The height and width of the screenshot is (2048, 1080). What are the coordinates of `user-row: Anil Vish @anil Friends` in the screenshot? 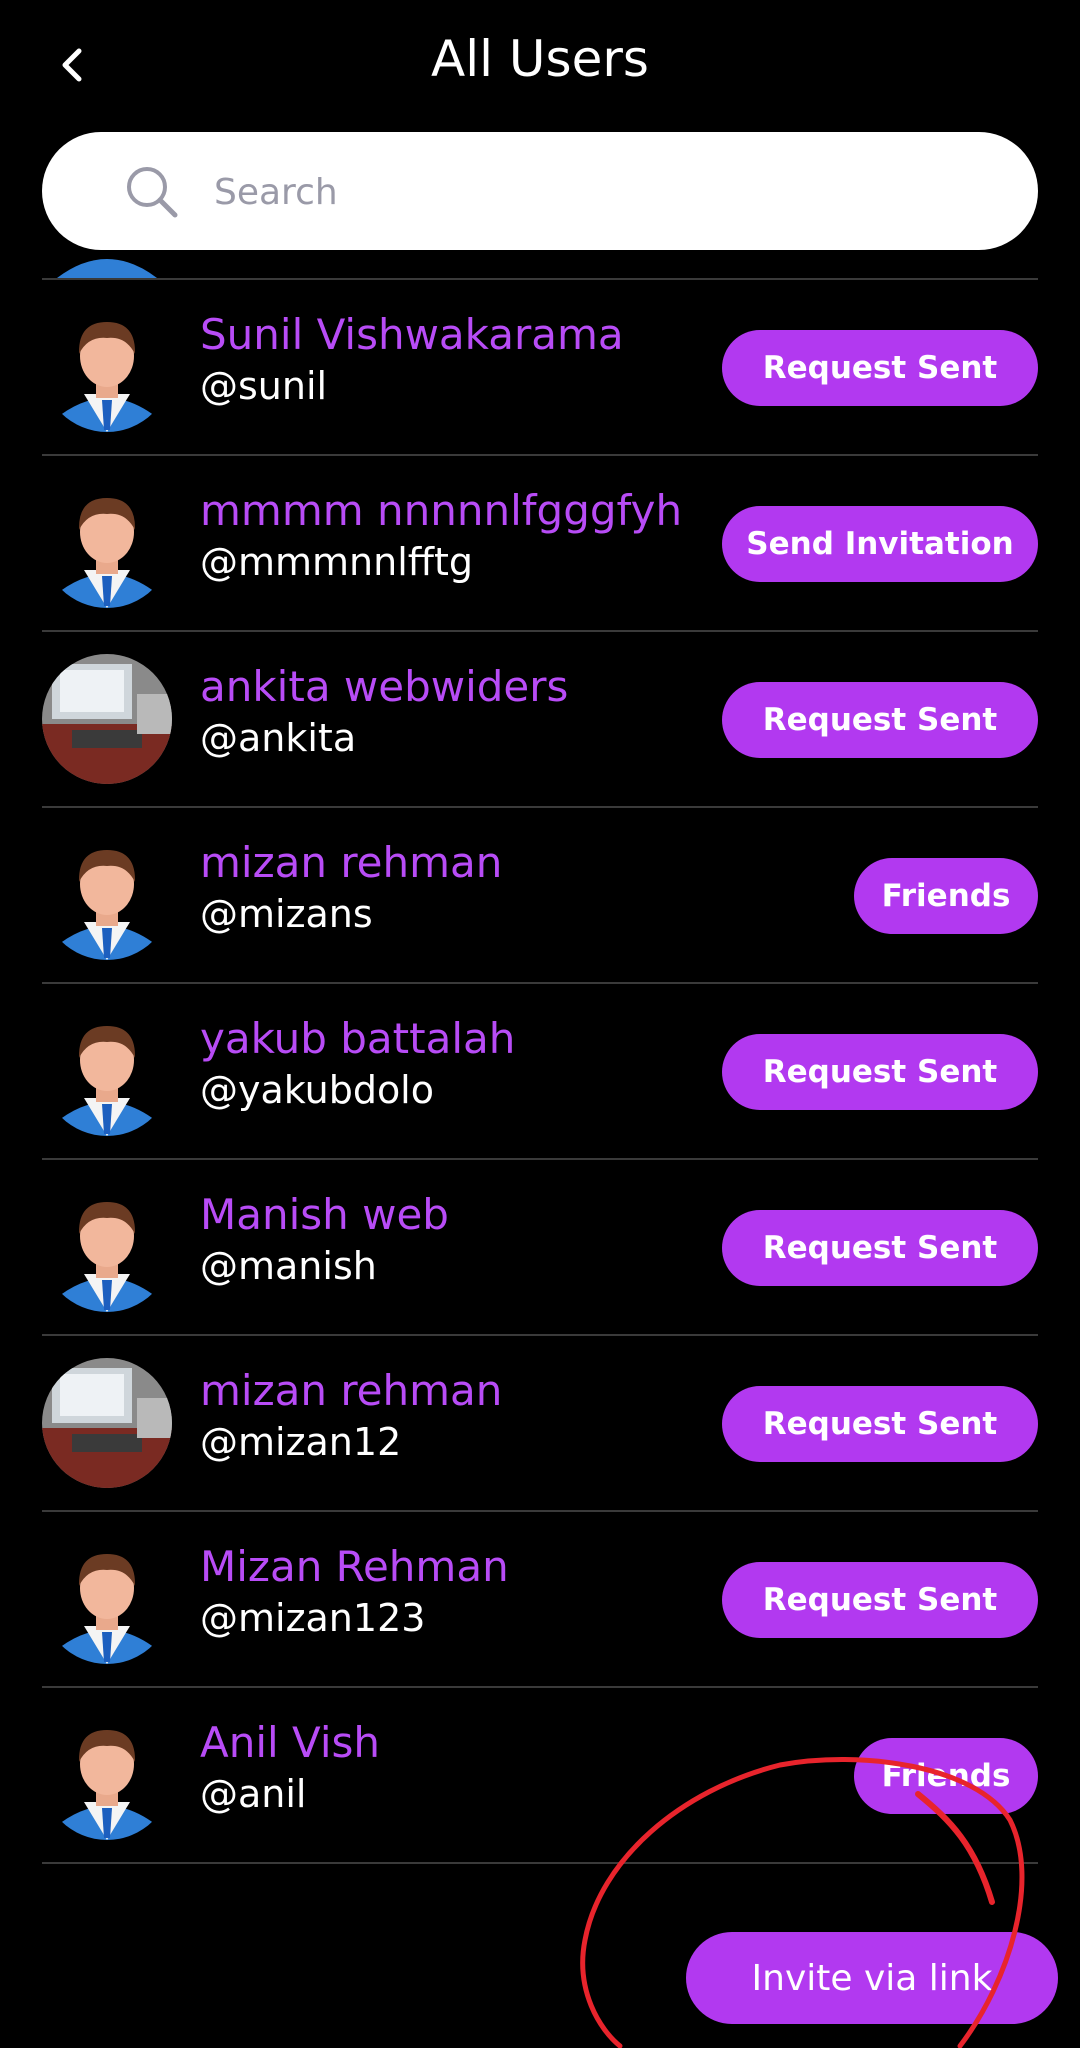 It's located at (540, 1775).